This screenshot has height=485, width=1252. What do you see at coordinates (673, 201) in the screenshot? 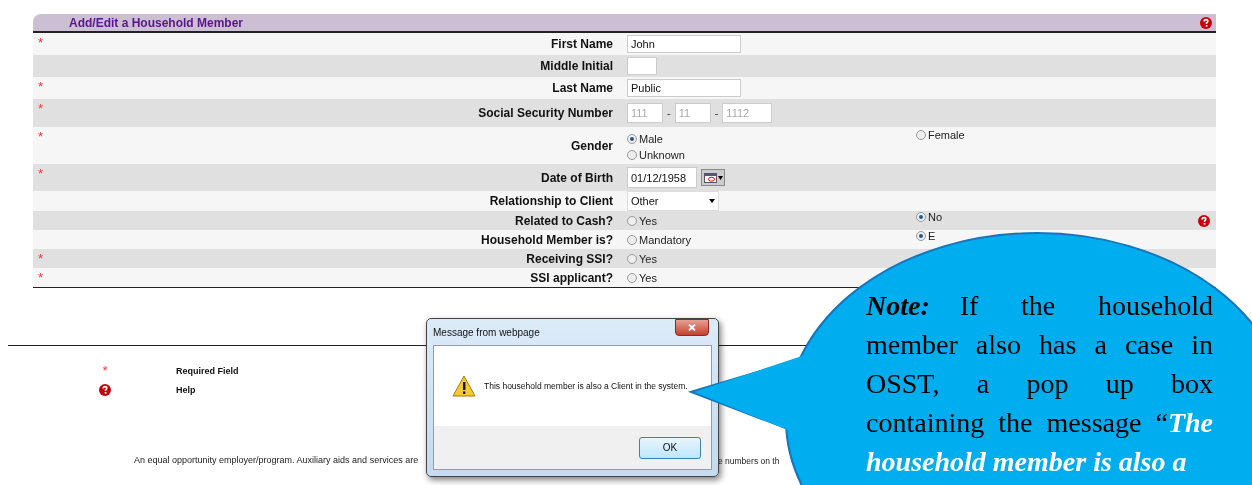
I see `select-field: Other` at bounding box center [673, 201].